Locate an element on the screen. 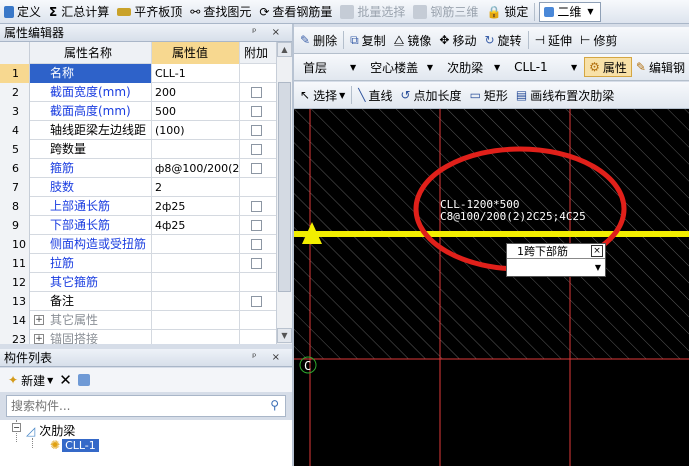 Image resolution: width=689 pixels, height=466 pixels. pin-close-icons: ᵖ × is located at coordinates (269, 32).